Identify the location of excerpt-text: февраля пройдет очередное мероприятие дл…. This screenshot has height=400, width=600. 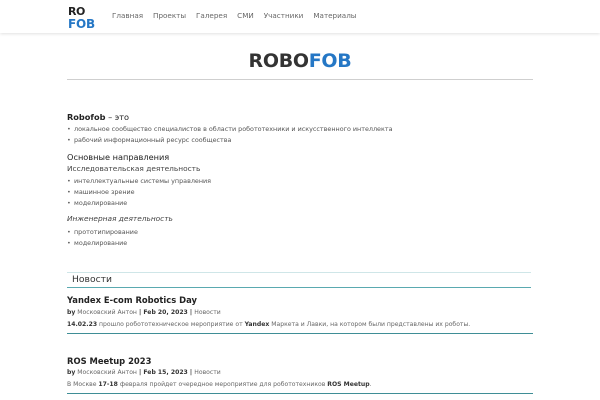
(222, 384).